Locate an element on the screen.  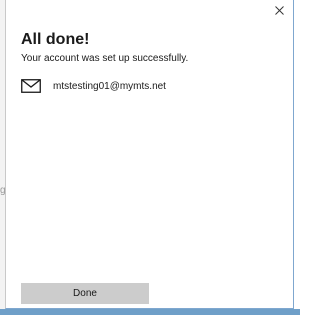
envelope-icon is located at coordinates (31, 86).